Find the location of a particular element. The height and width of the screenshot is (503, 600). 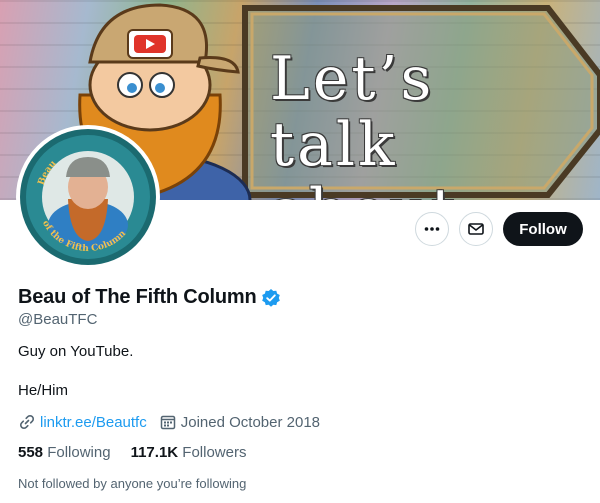

envelope-icon is located at coordinates (476, 229).